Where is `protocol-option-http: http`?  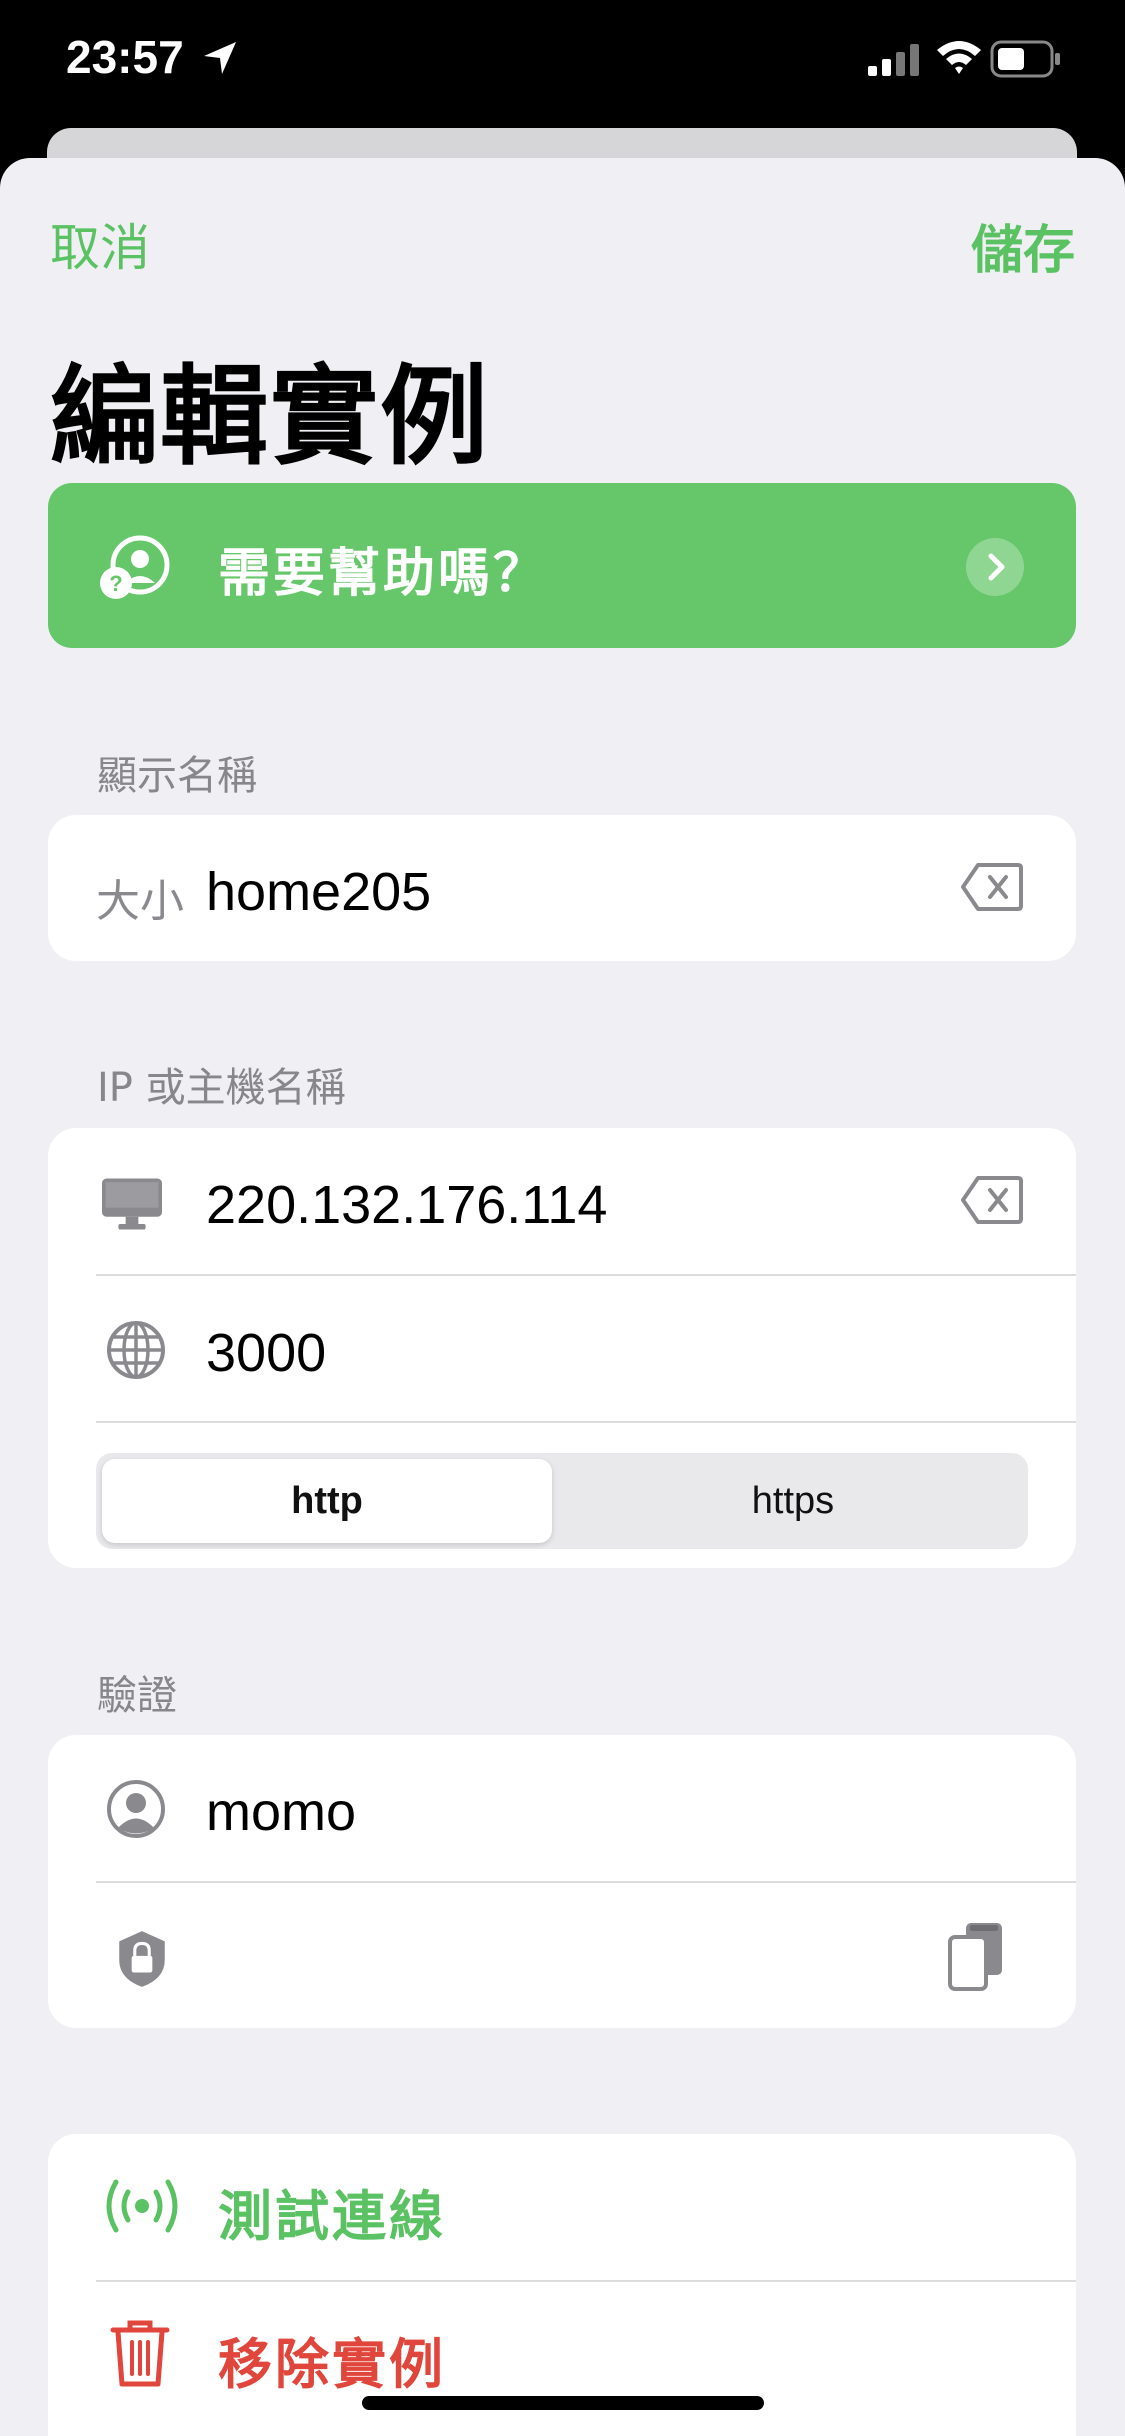 protocol-option-http: http is located at coordinates (327, 1501).